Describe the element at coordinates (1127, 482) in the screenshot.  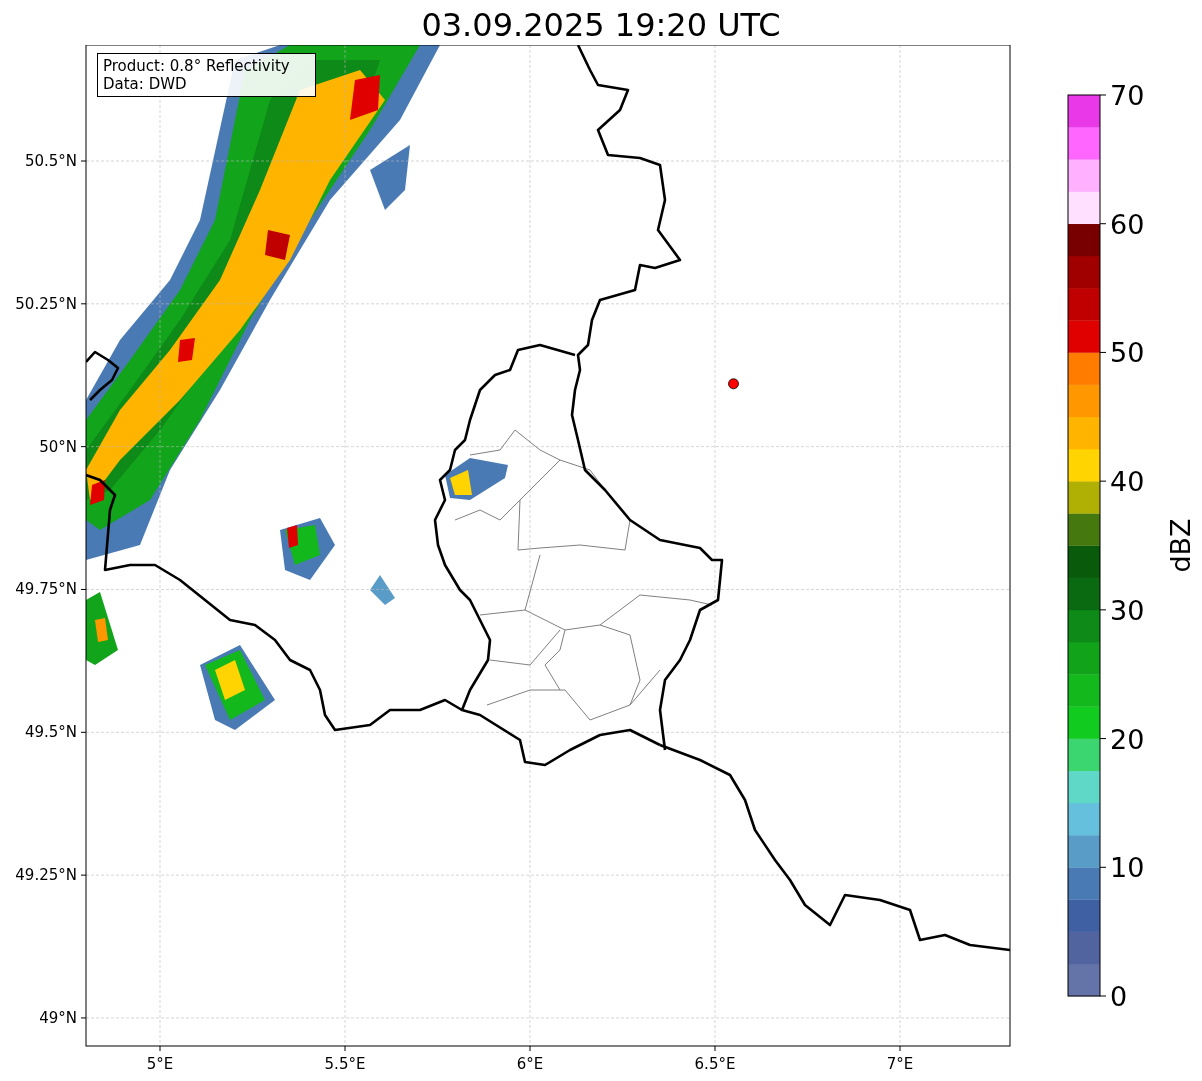
I see `colorbar-tick-label: 40` at that location.